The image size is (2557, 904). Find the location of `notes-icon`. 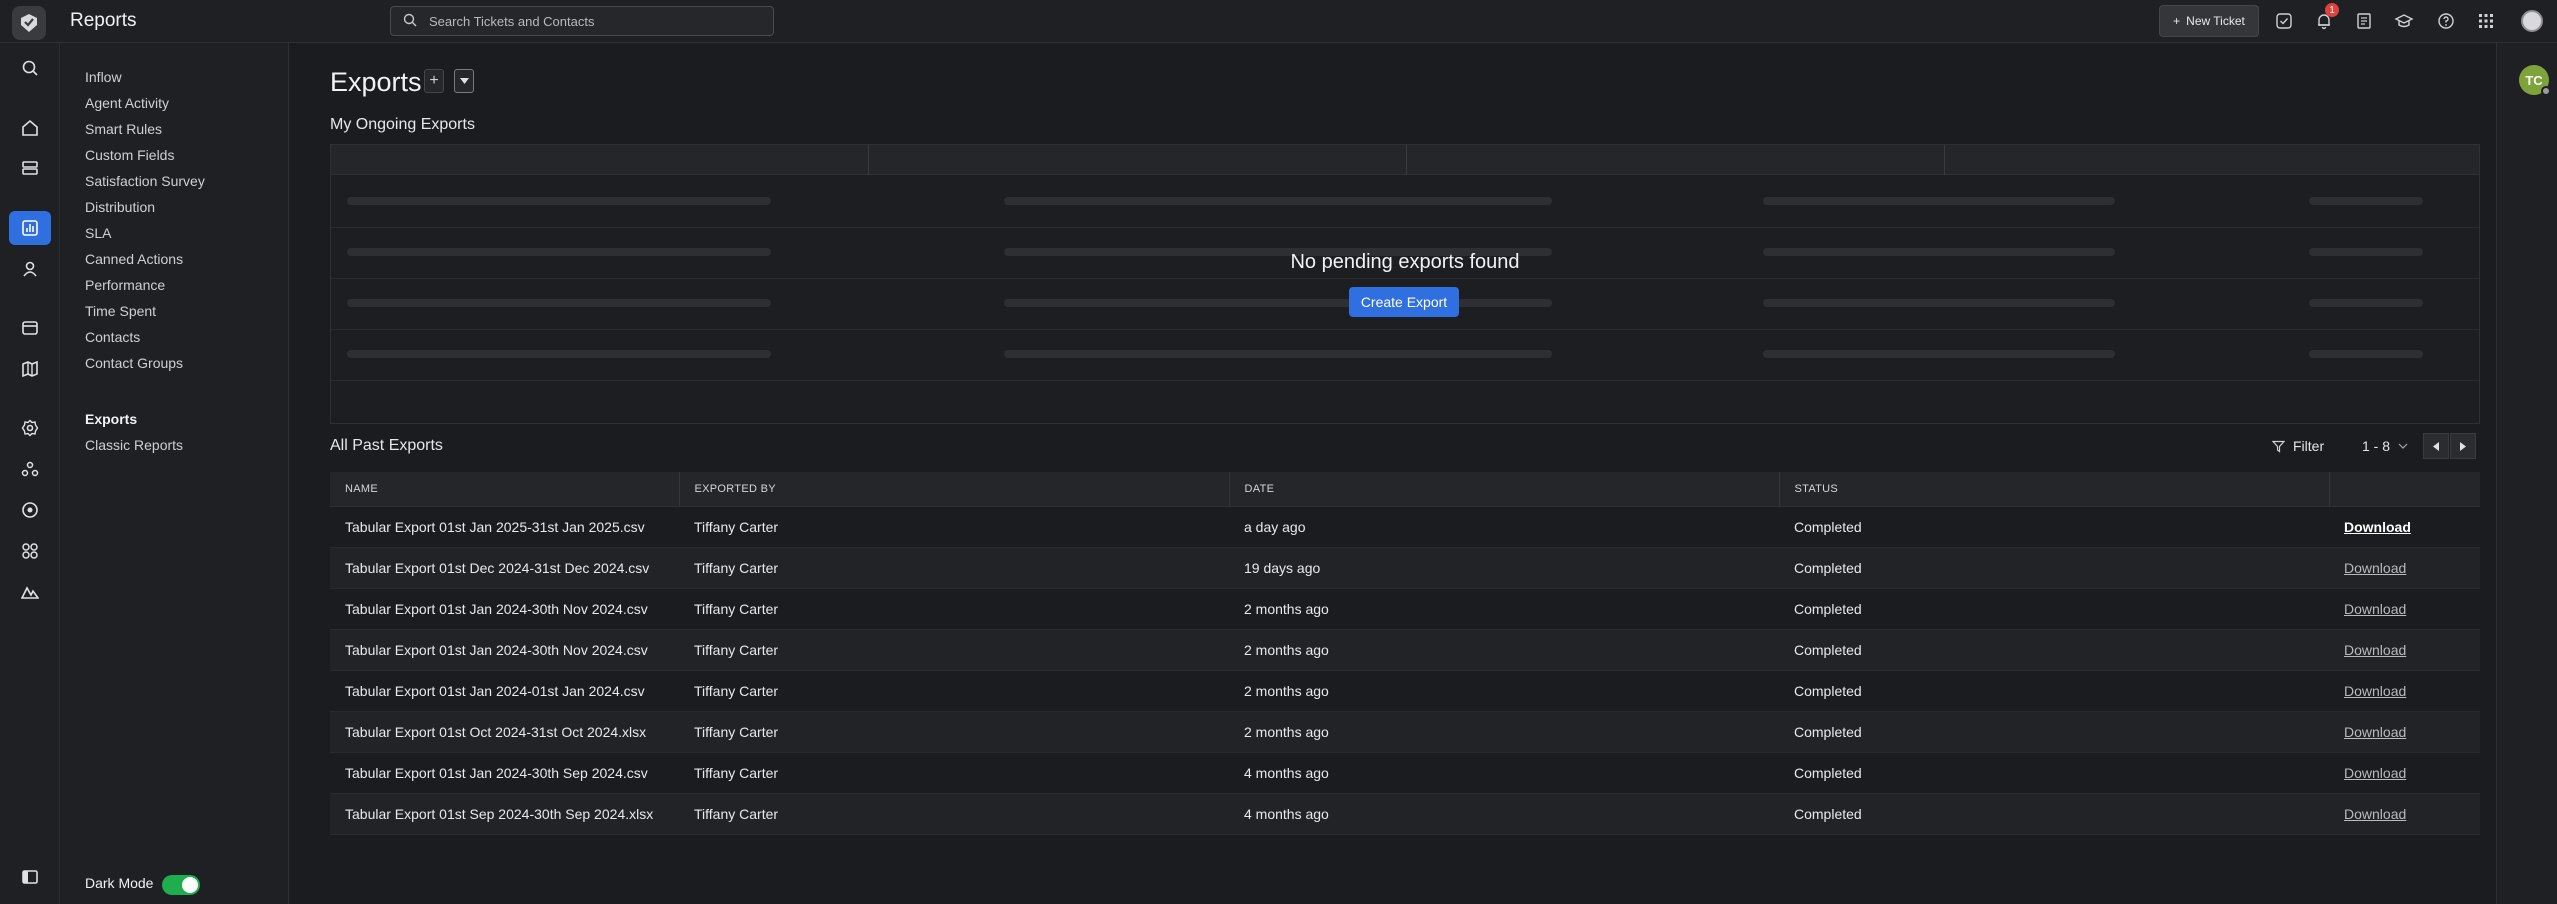

notes-icon is located at coordinates (2364, 21).